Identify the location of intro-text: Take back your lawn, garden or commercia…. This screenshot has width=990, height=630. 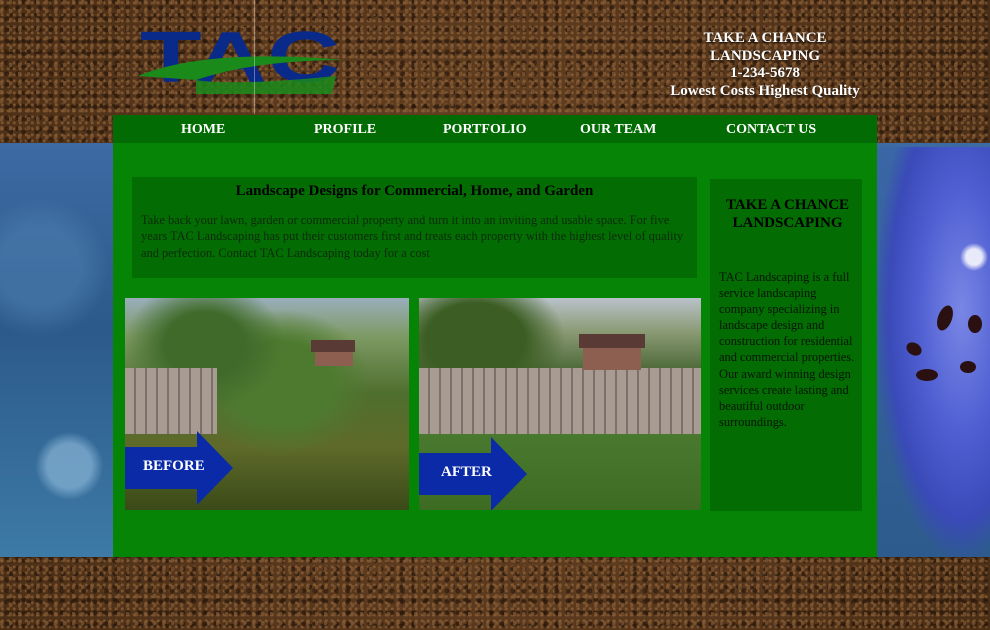
(412, 236).